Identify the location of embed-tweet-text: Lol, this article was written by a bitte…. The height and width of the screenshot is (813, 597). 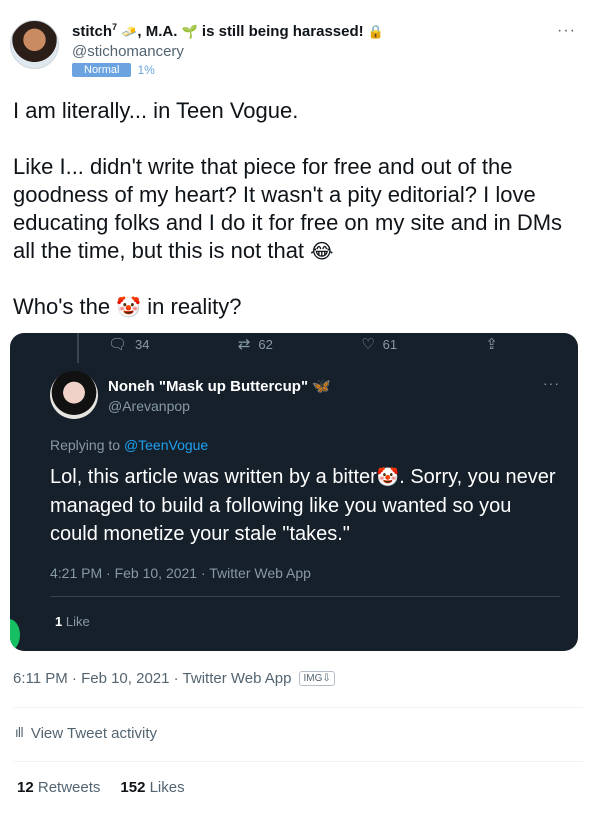
(305, 505).